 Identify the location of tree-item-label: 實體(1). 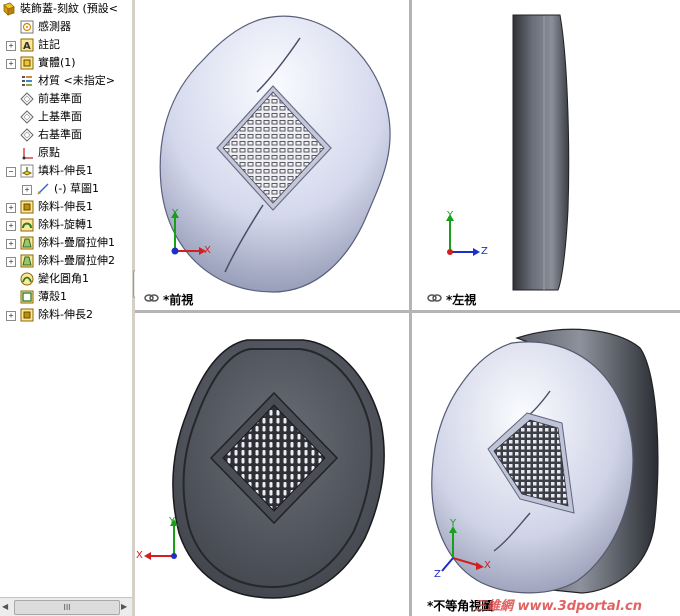
(57, 62).